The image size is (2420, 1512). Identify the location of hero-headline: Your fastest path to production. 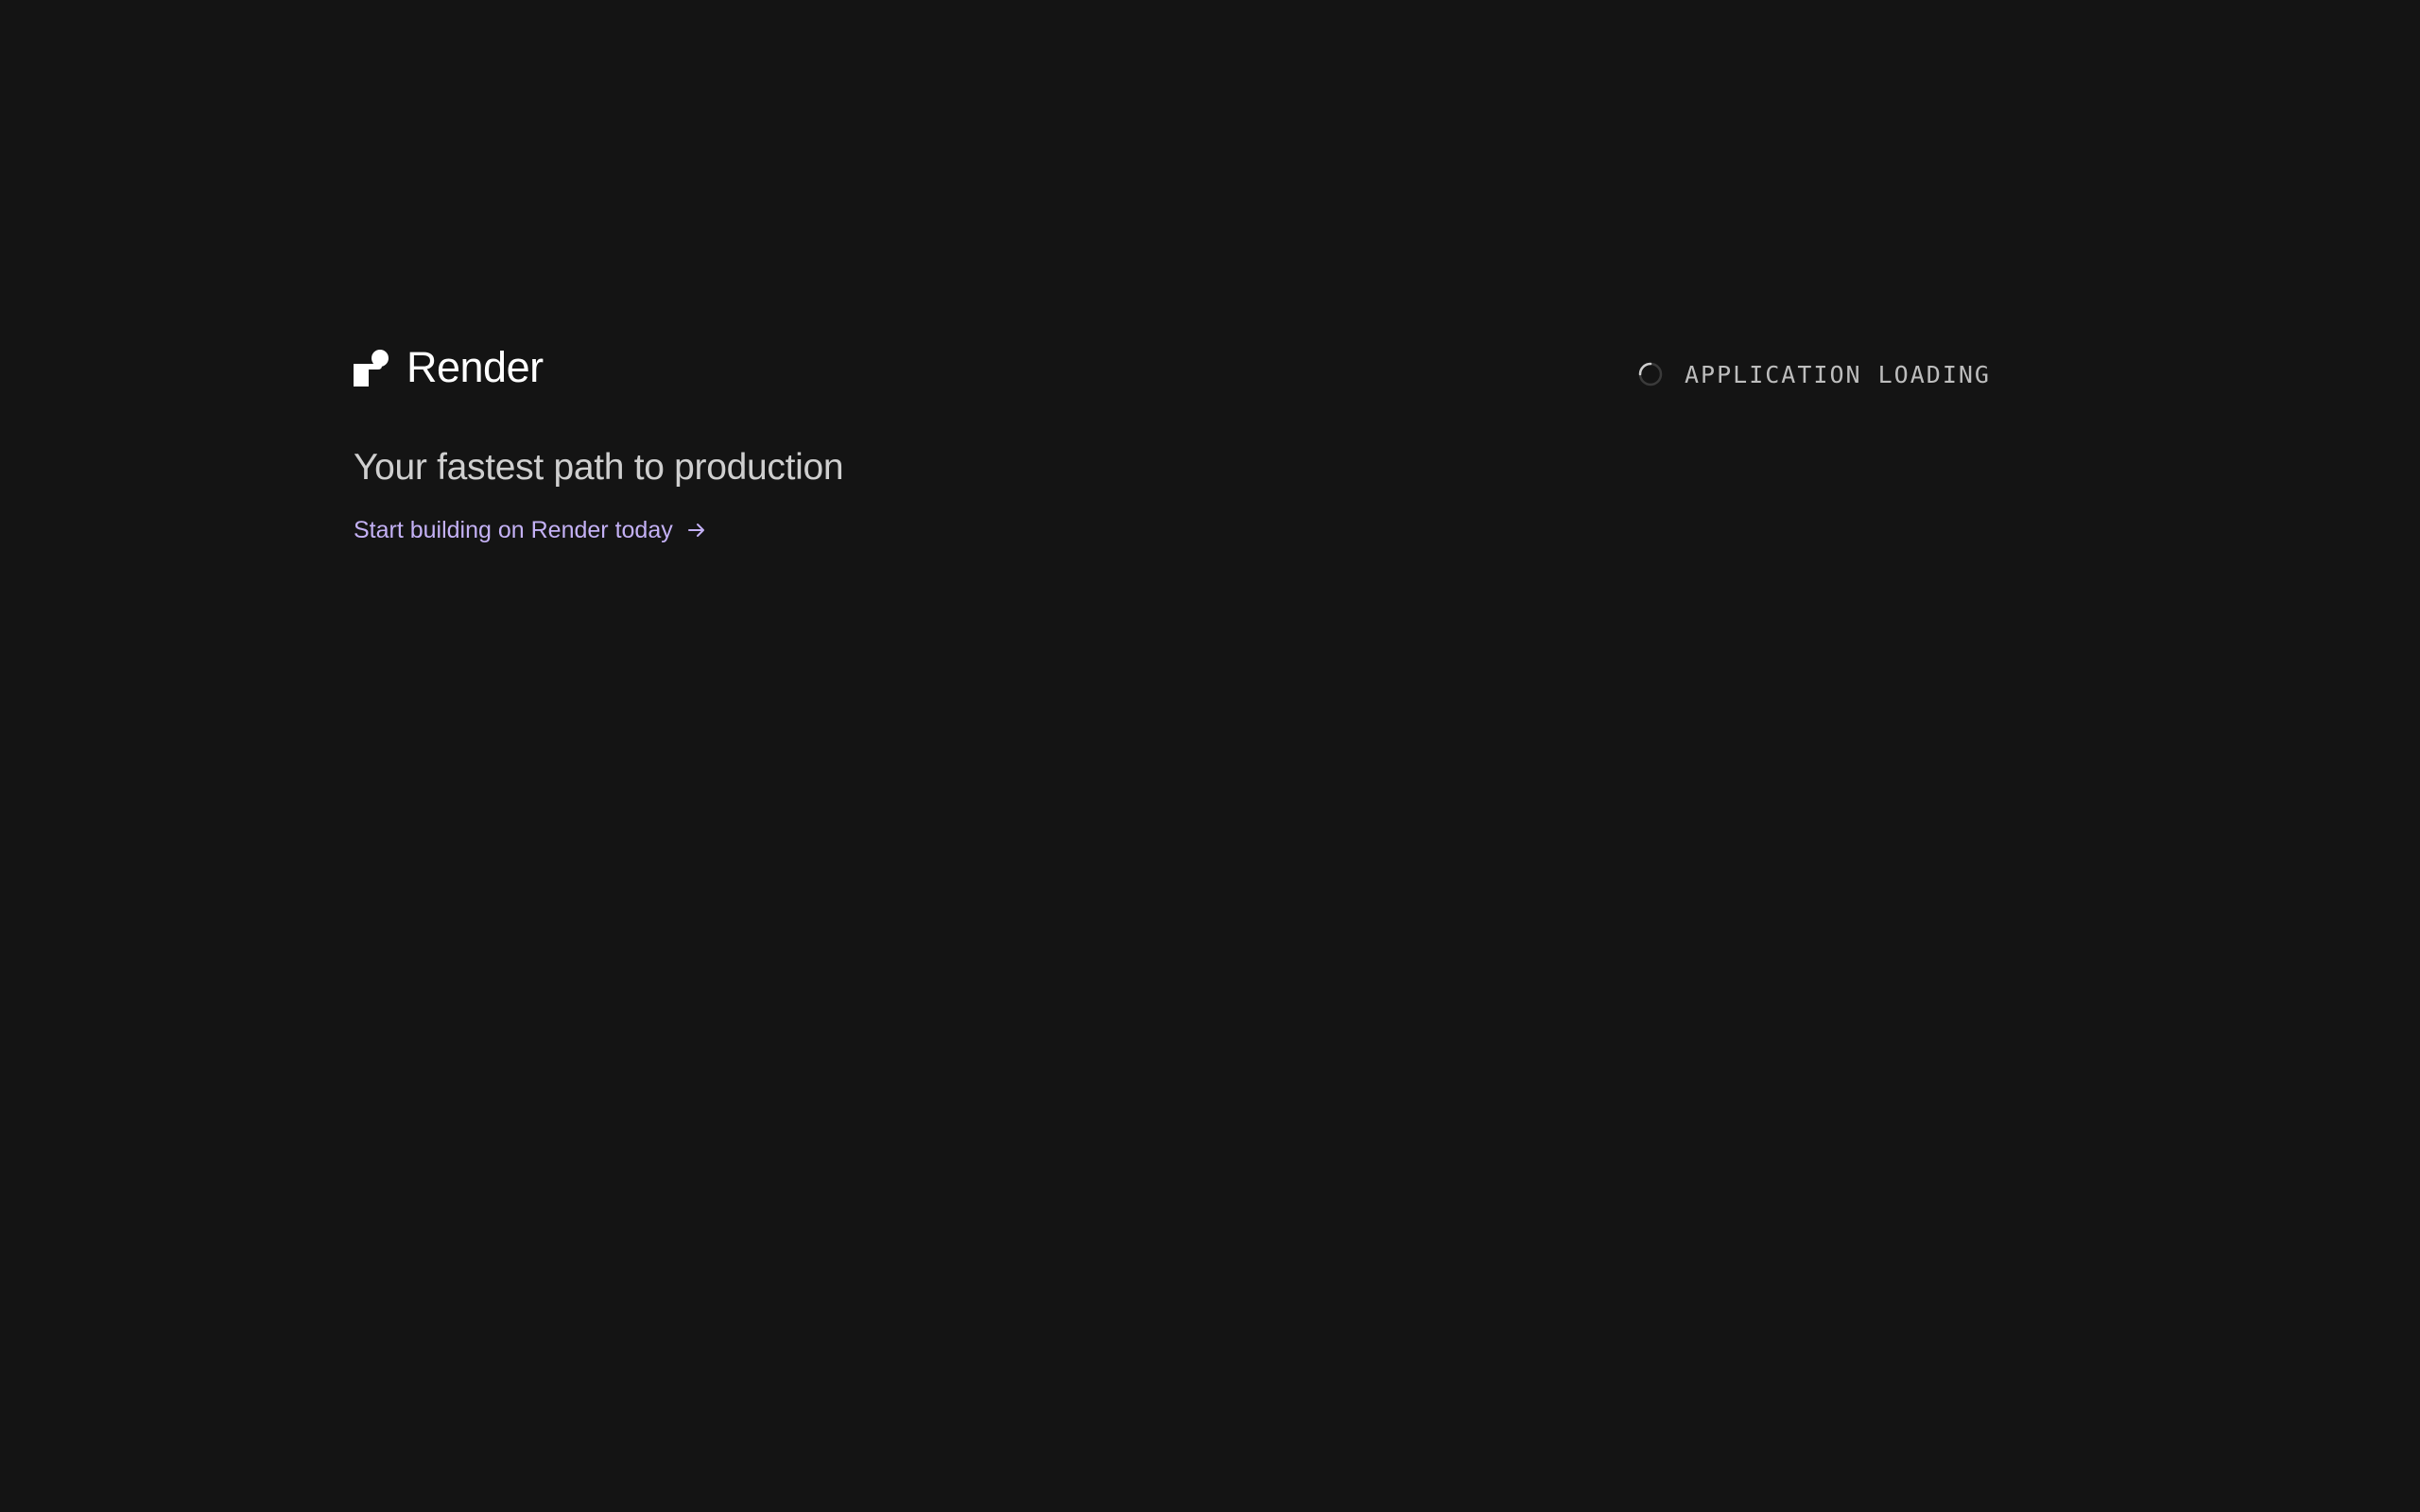
(599, 467).